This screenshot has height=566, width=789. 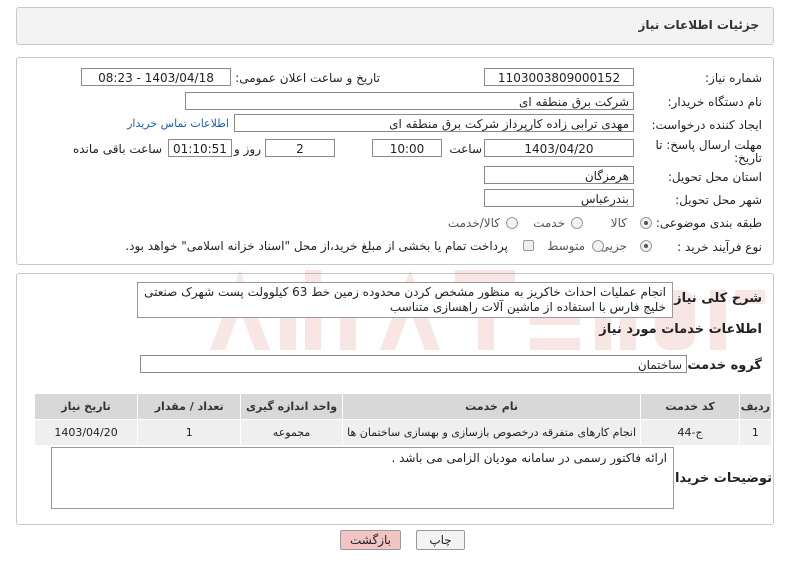 I want to click on buyer-notes-label: توضیحات خریدار:, so click(x=717, y=478).